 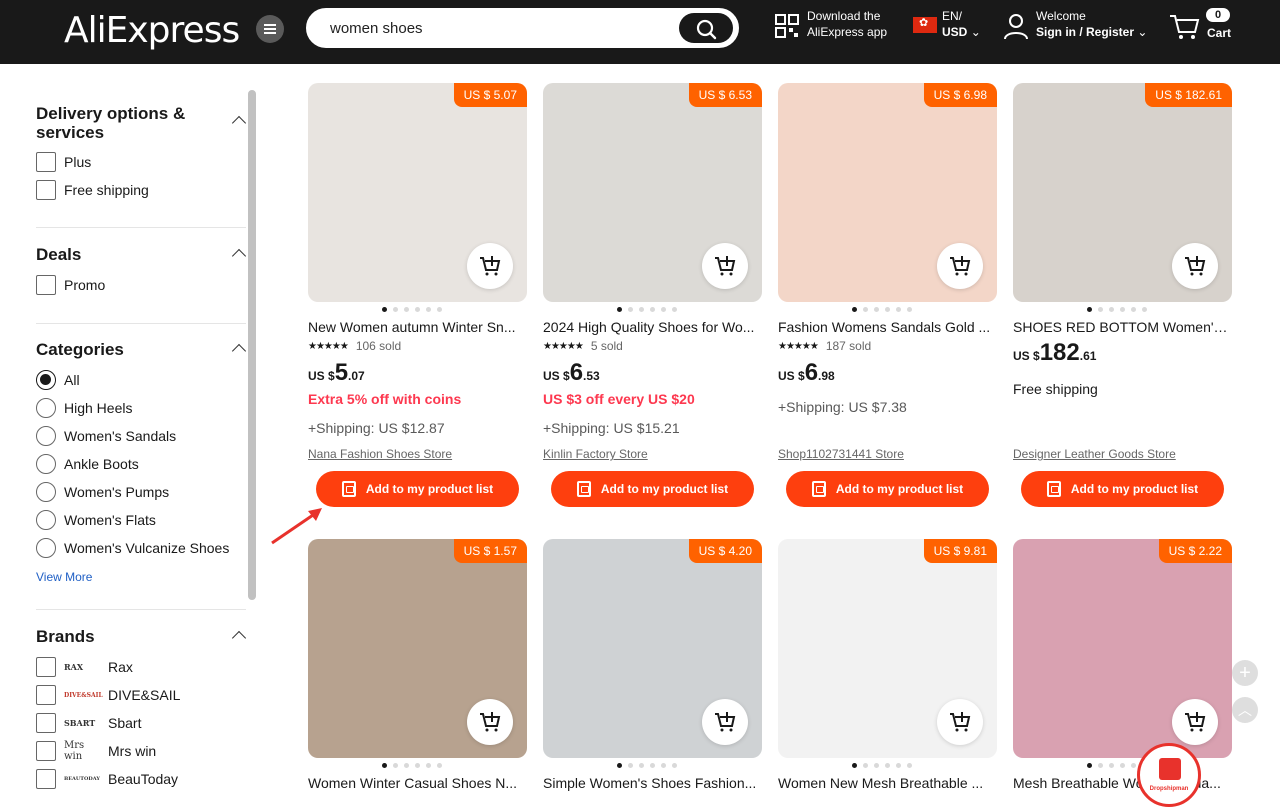 What do you see at coordinates (1016, 26) in the screenshot?
I see `user-icon` at bounding box center [1016, 26].